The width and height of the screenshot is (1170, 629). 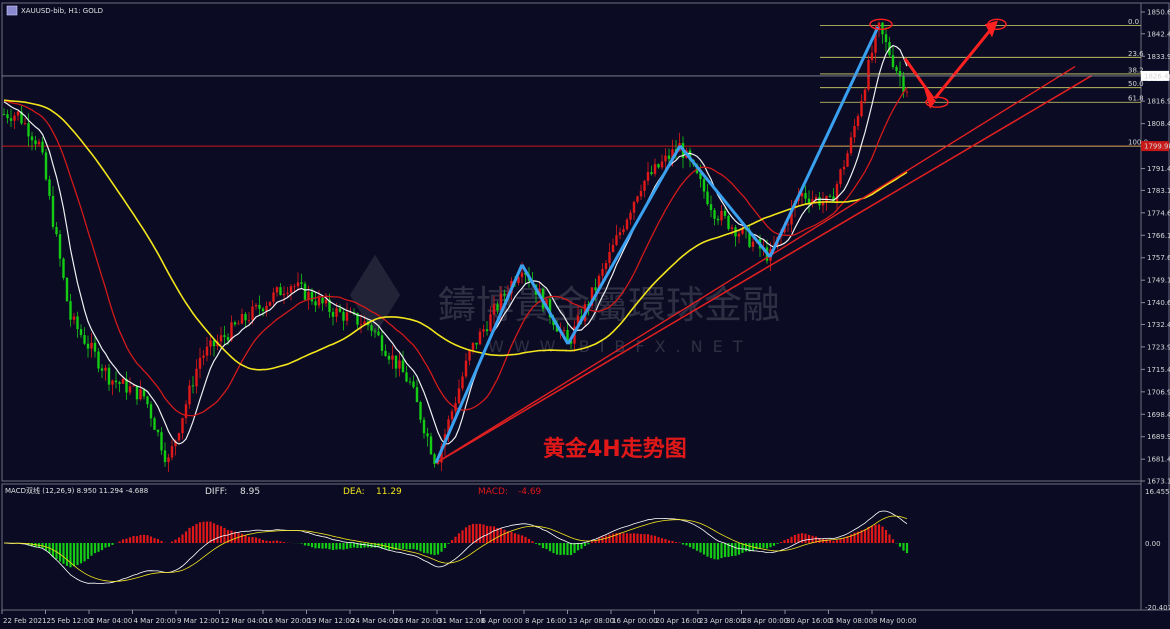 What do you see at coordinates (1158, 347) in the screenshot?
I see `price-tick-label: 1723.90` at bounding box center [1158, 347].